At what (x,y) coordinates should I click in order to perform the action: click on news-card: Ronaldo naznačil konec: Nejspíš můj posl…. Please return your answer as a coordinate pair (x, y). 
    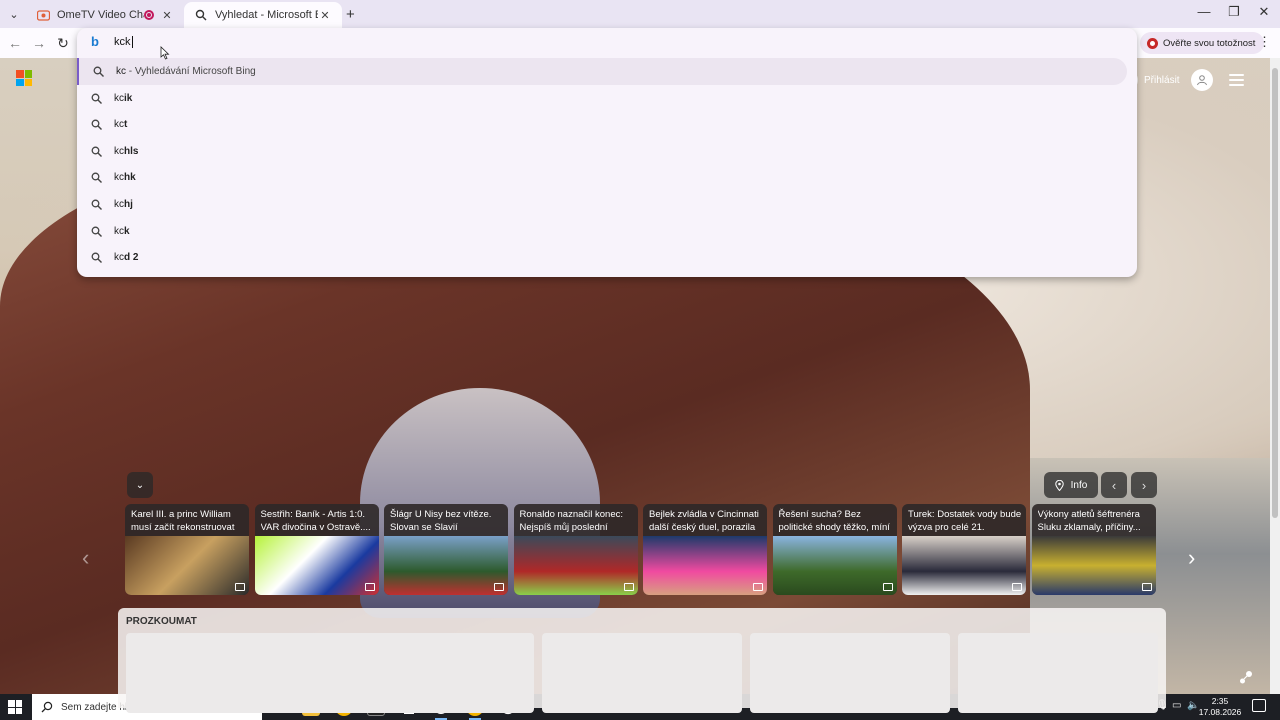
    Looking at the image, I should click on (575, 549).